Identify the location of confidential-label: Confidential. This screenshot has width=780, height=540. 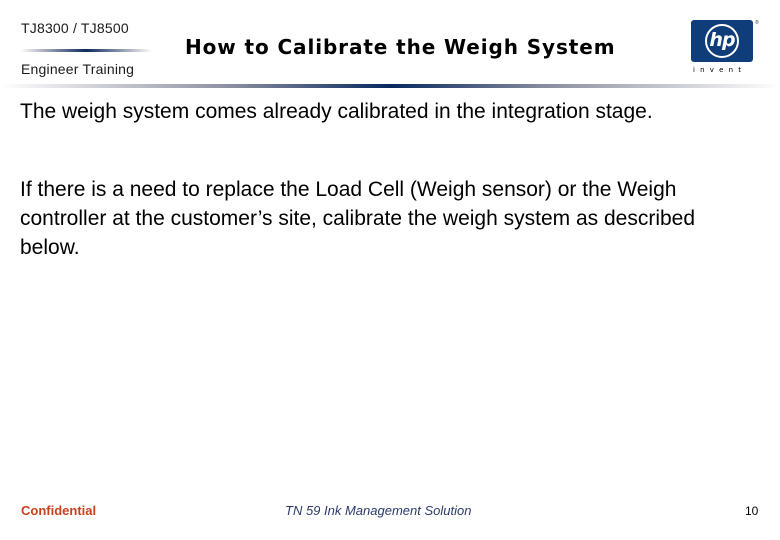
(59, 510).